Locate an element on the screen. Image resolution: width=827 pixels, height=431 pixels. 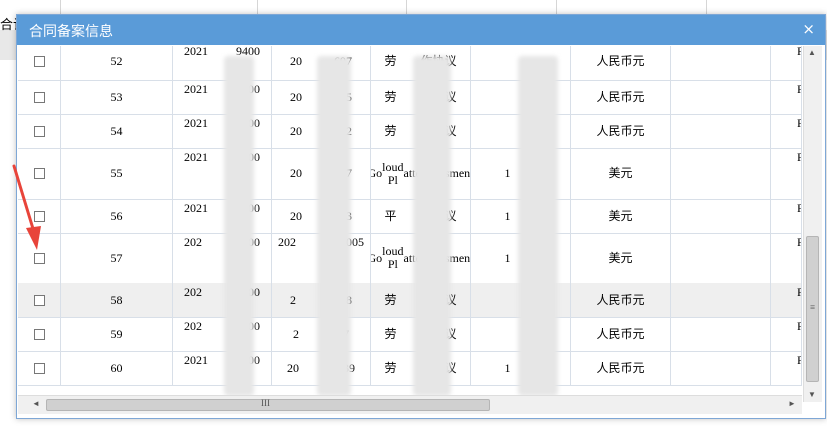
horizontal-scrollbar: ◄ III ► is located at coordinates (410, 404).